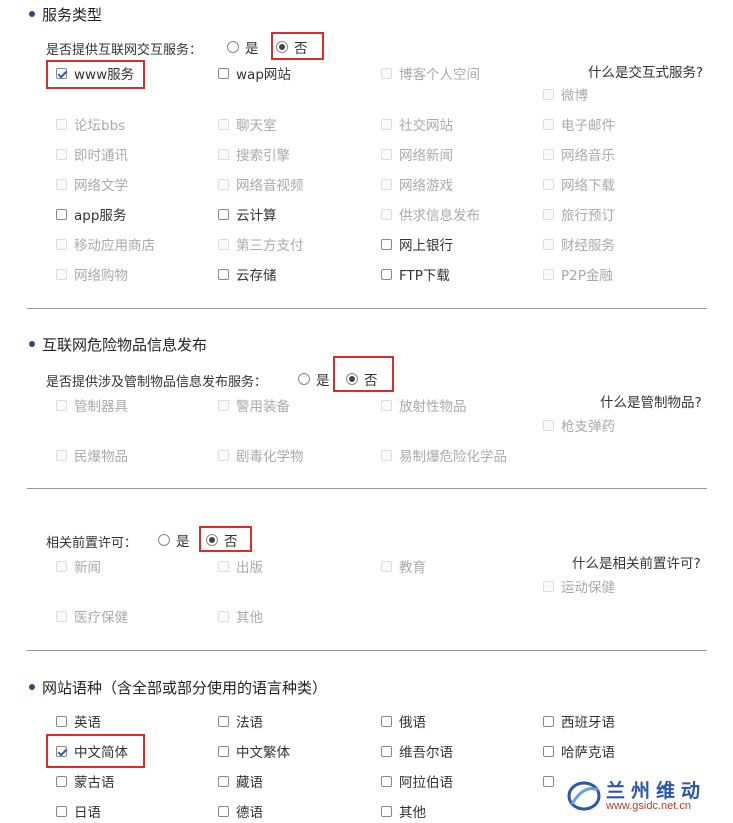 Image resolution: width=733 pixels, height=823 pixels. What do you see at coordinates (314, 379) in the screenshot?
I see `controlled-items-yes-radio: 是` at bounding box center [314, 379].